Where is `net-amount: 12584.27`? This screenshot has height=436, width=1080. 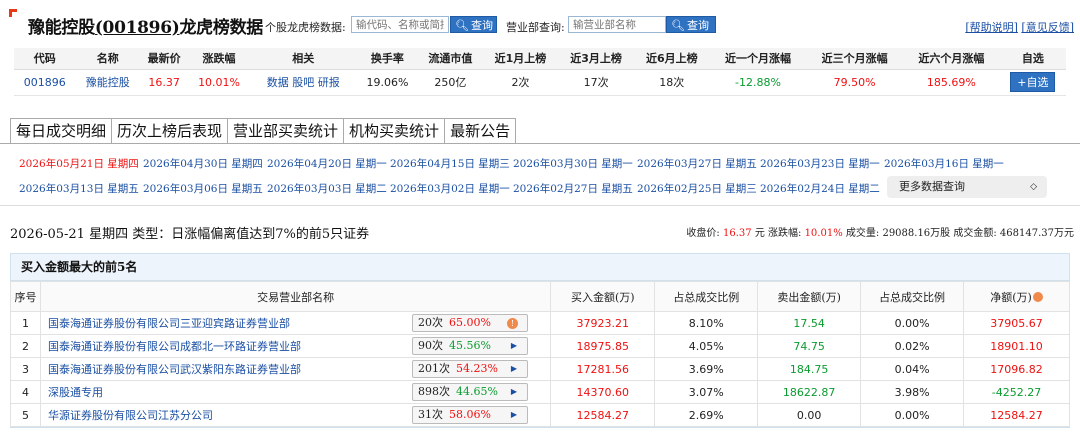 net-amount: 12584.27 is located at coordinates (1016, 415).